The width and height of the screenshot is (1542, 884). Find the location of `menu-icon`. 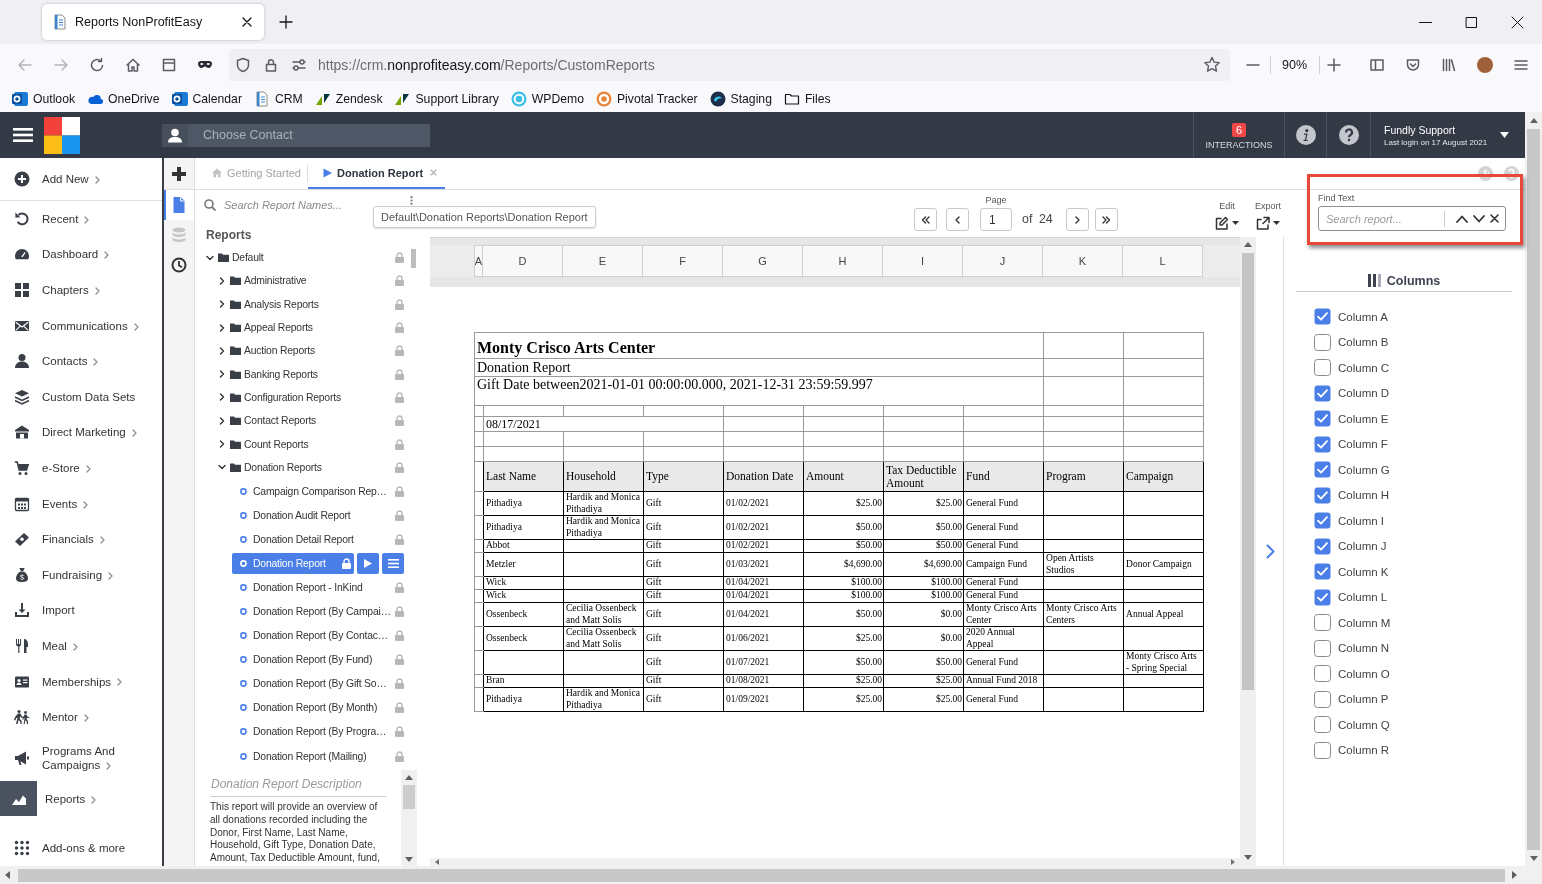

menu-icon is located at coordinates (23, 135).